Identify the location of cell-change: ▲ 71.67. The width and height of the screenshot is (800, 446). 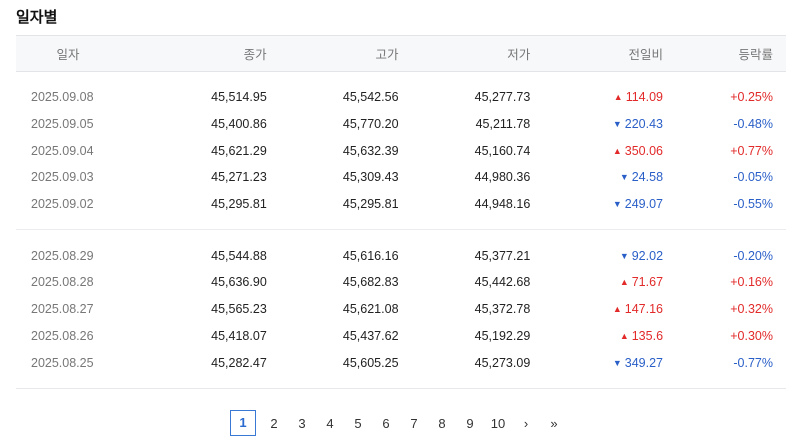
(596, 282).